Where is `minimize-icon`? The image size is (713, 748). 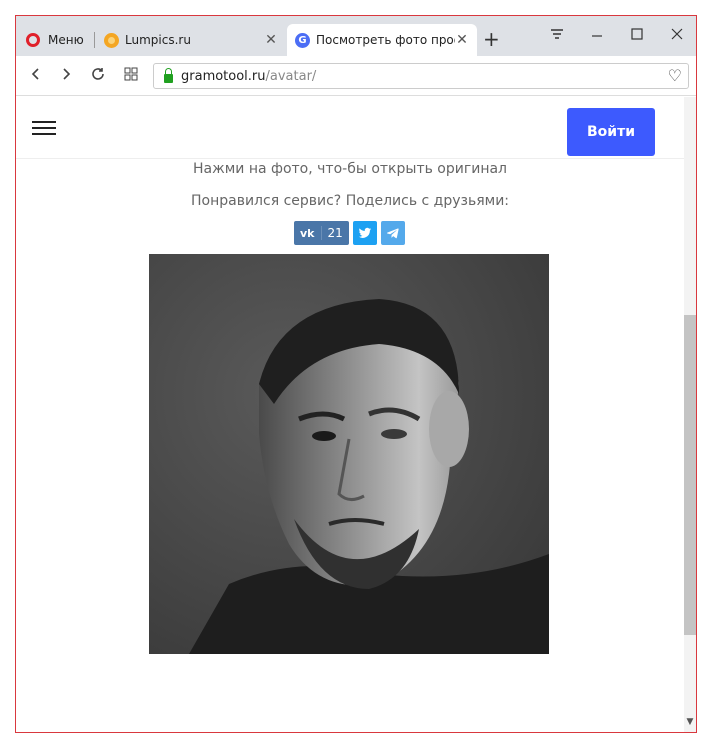 minimize-icon is located at coordinates (597, 36).